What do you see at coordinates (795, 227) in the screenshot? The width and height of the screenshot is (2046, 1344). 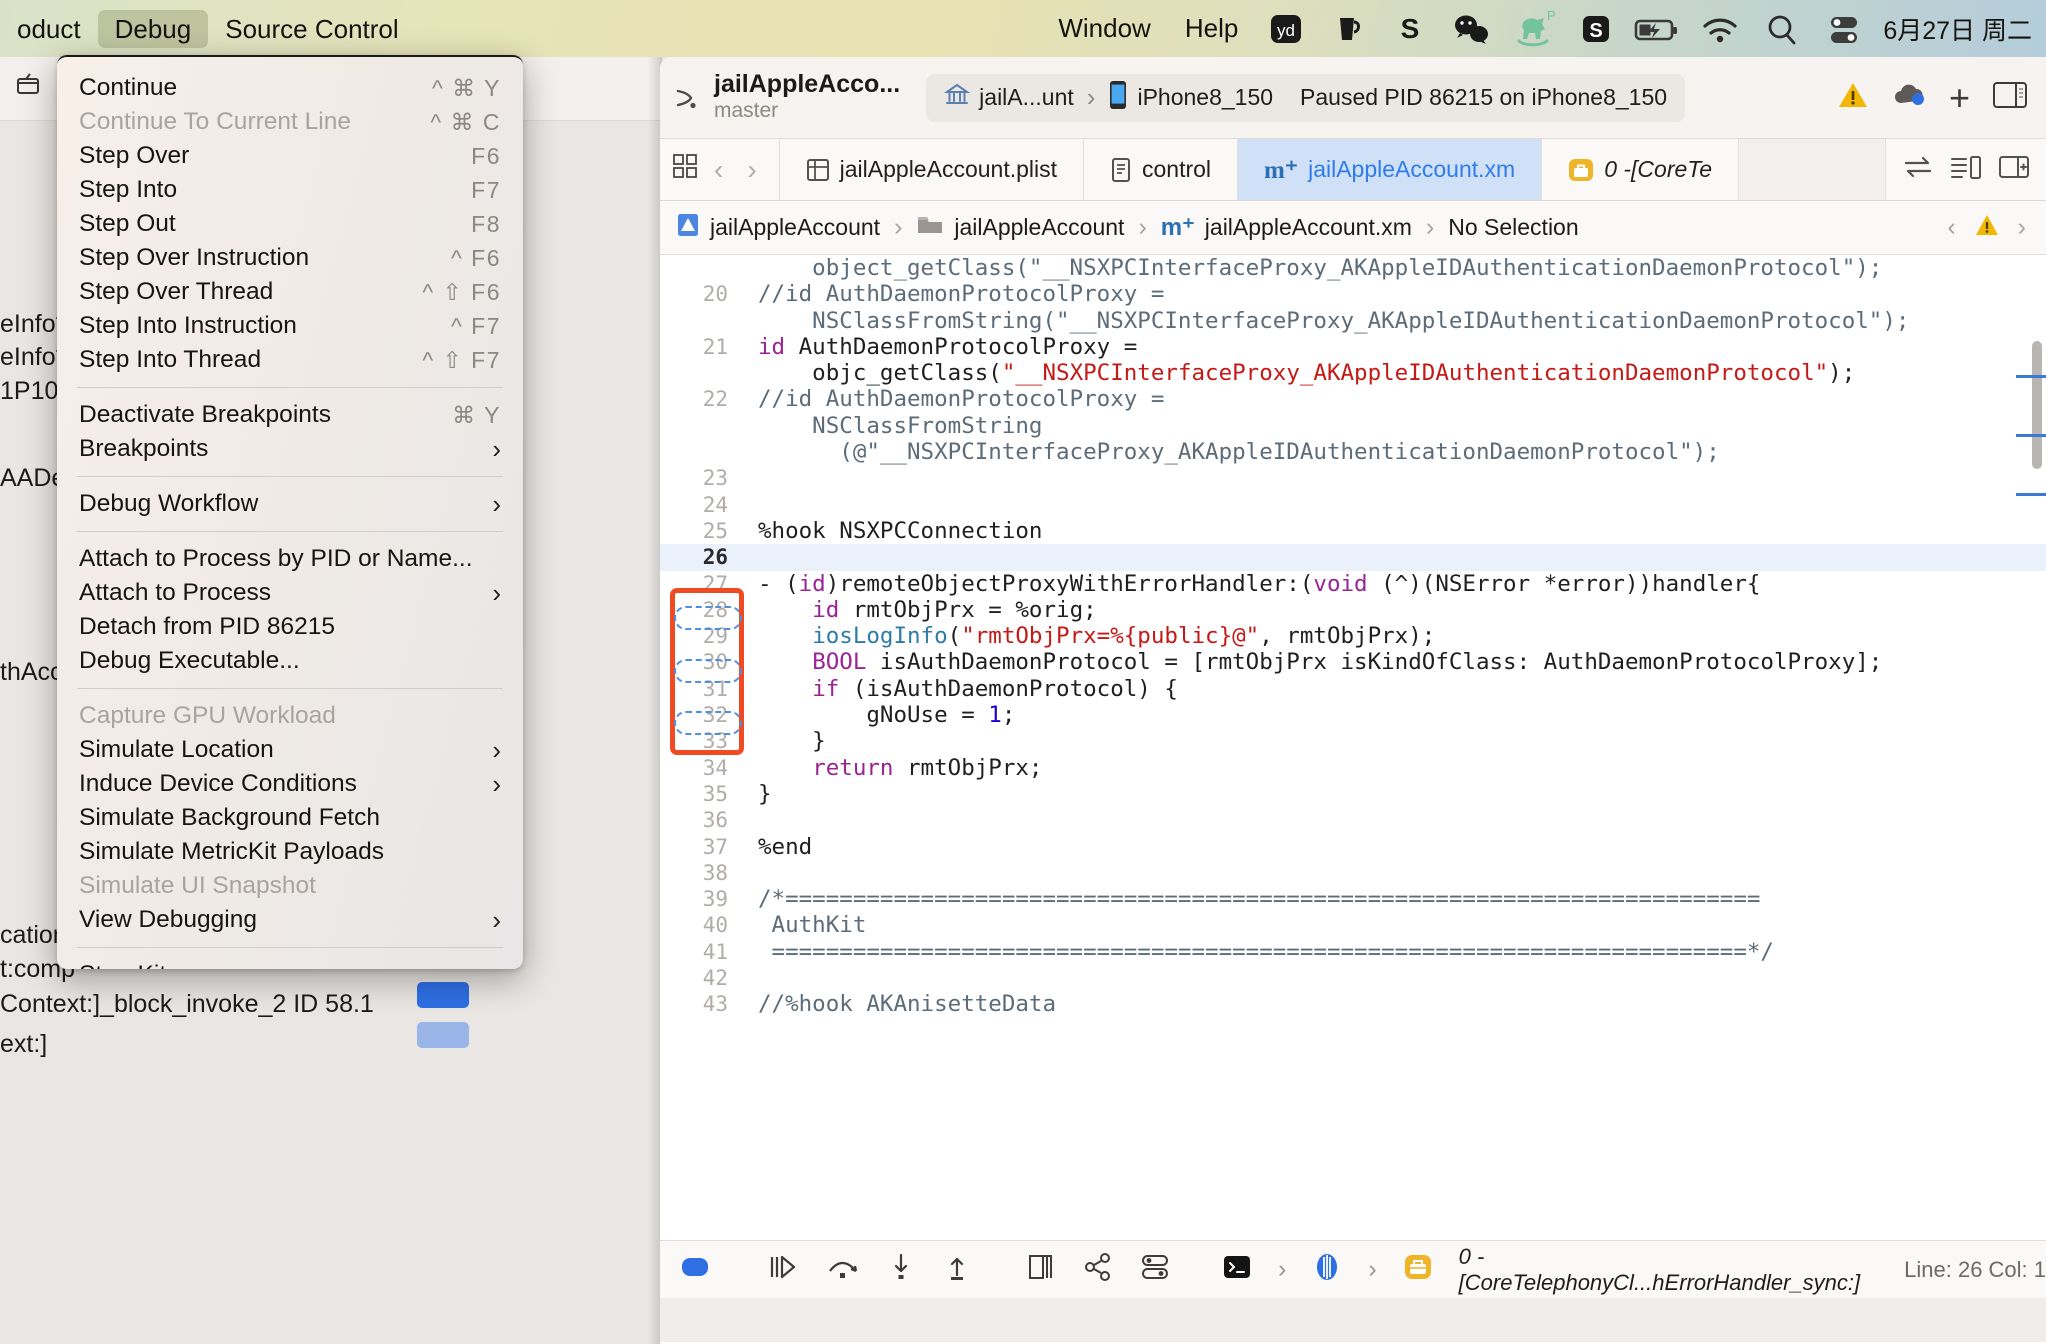 I see `breadcrumb-item-0: jailAppleAccount` at bounding box center [795, 227].